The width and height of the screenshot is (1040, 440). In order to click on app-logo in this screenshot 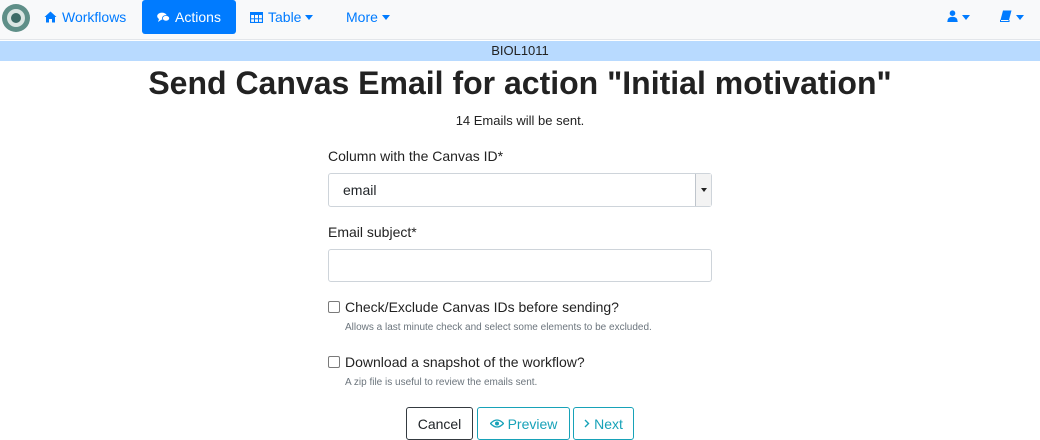, I will do `click(16, 18)`.